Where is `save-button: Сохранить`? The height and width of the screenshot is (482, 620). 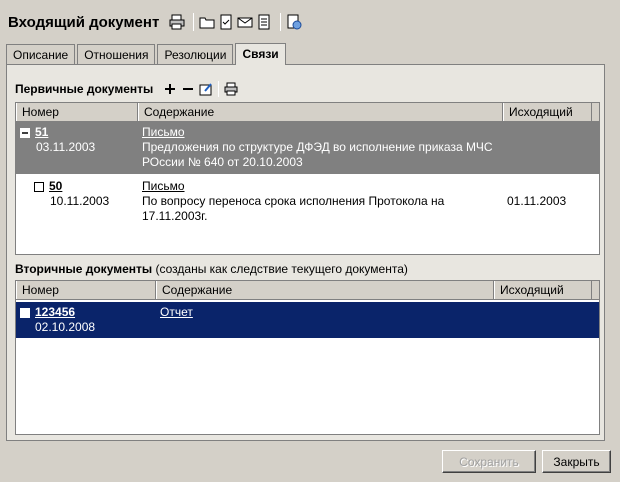
save-button: Сохранить is located at coordinates (489, 461).